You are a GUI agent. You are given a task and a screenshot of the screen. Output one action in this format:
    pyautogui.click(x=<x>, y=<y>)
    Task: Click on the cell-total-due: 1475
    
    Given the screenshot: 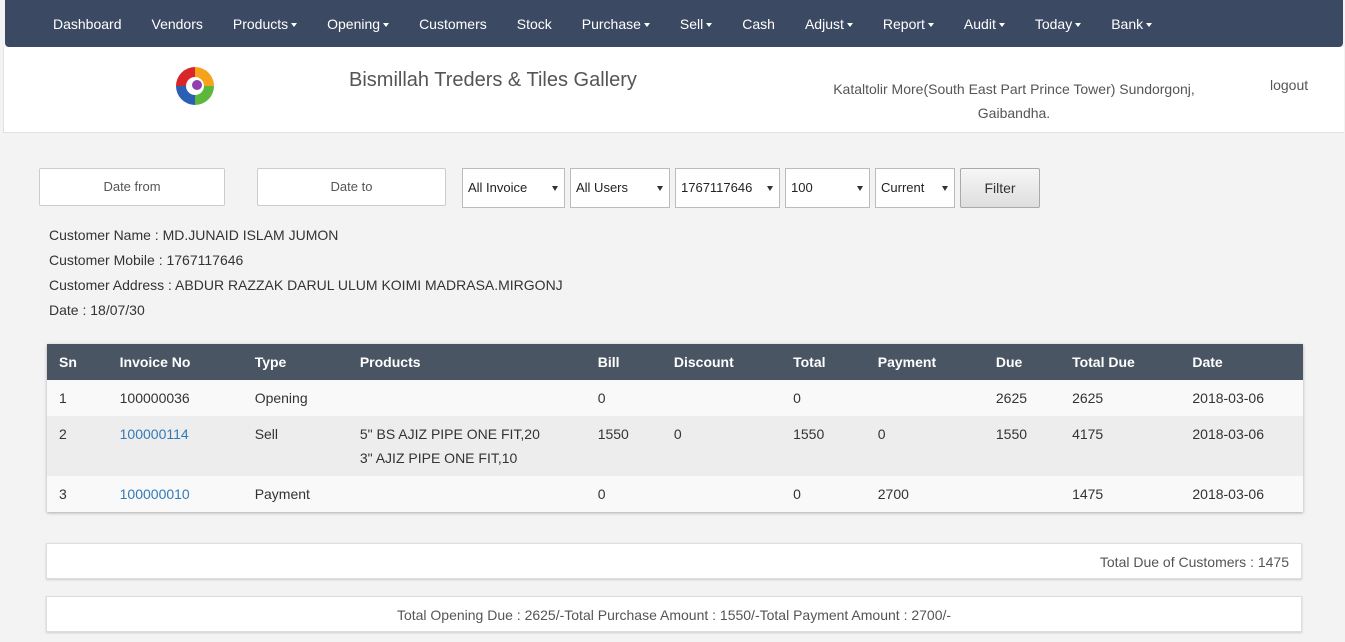 What is the action you would take?
    pyautogui.click(x=1088, y=494)
    